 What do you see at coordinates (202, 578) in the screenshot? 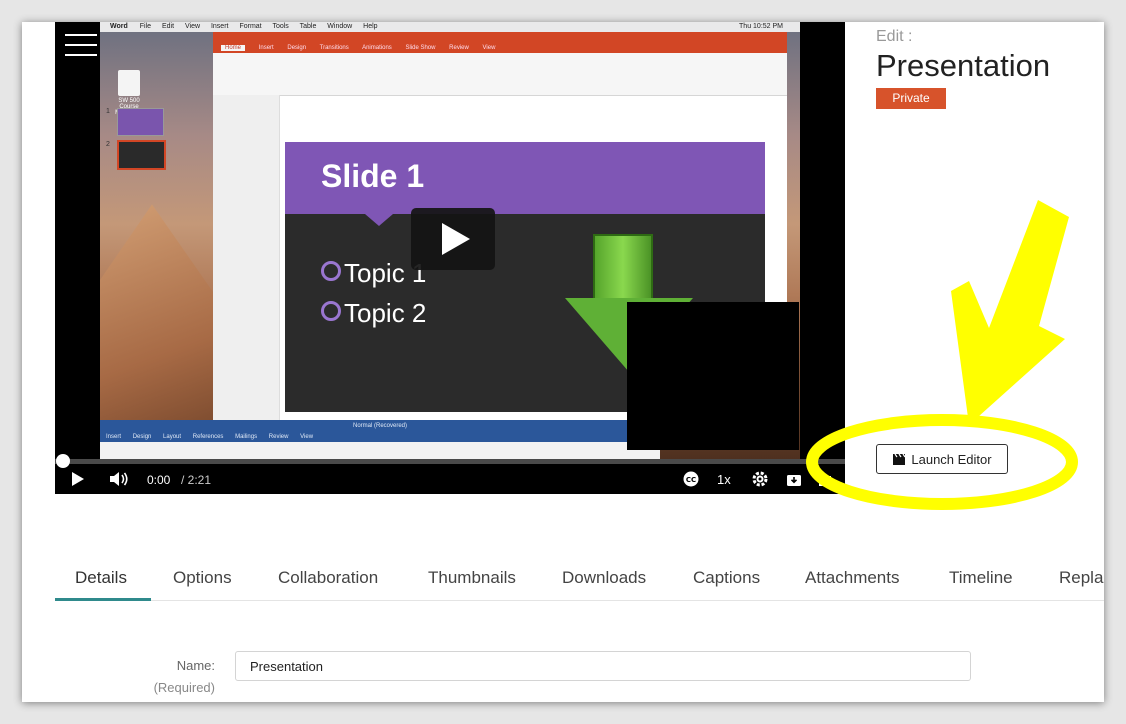
I see `tab-options: Options` at bounding box center [202, 578].